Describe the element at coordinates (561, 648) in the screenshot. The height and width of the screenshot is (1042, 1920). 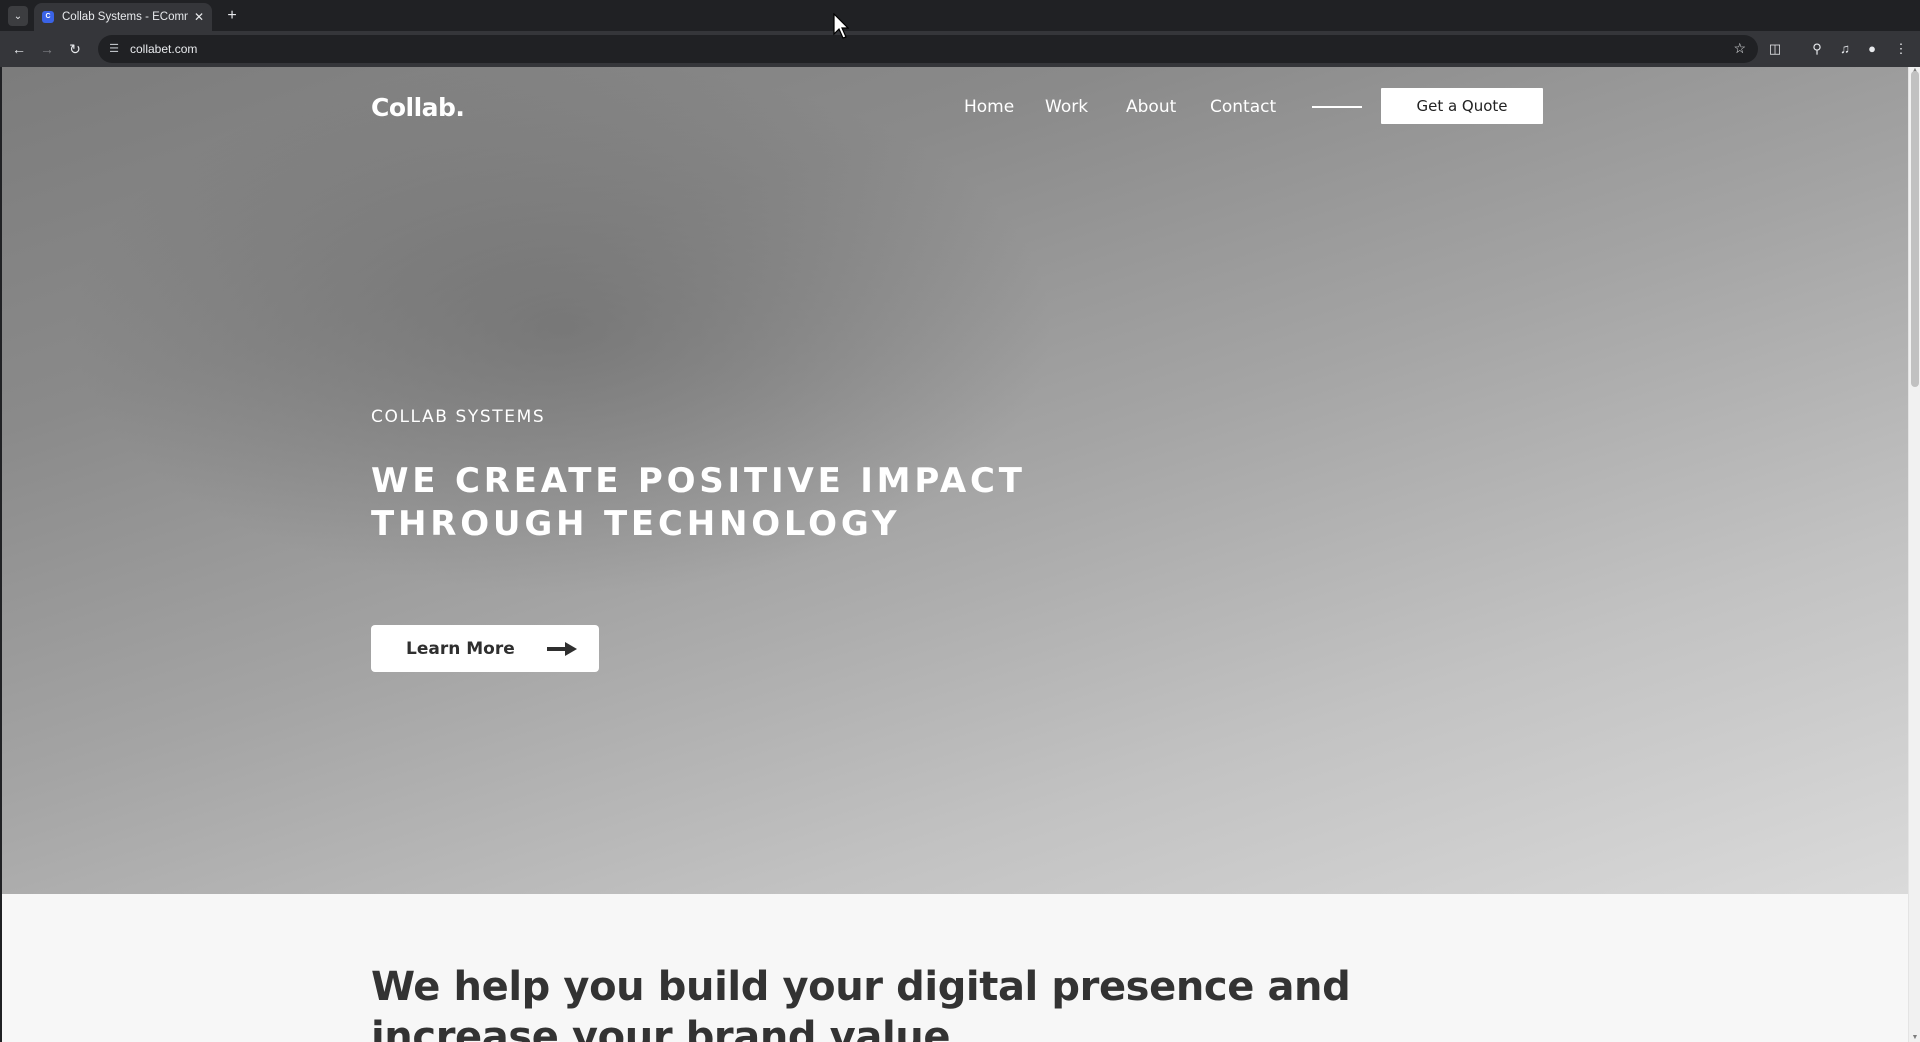
I see `arrow-right-icon` at that location.